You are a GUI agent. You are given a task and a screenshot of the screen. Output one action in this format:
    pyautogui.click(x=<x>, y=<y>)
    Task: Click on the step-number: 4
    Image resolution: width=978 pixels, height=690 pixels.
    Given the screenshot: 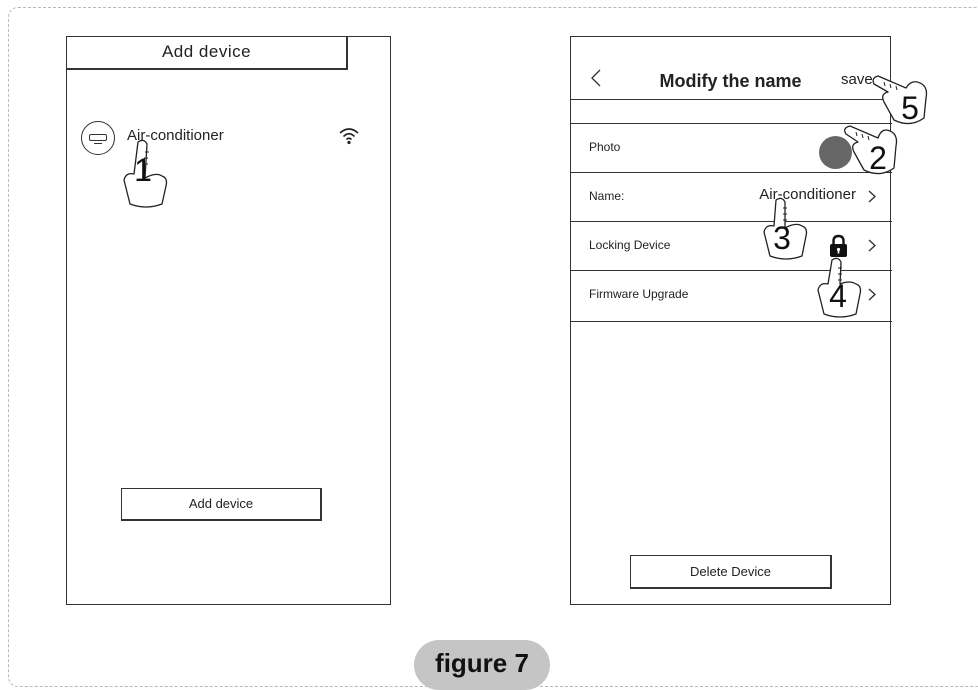 What is the action you would take?
    pyautogui.click(x=838, y=296)
    